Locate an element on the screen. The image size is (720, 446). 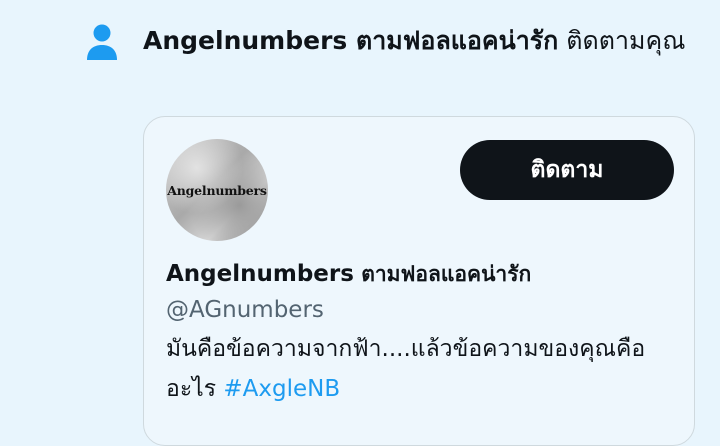
profile-name-primary: Angelnumbers is located at coordinates (260, 274).